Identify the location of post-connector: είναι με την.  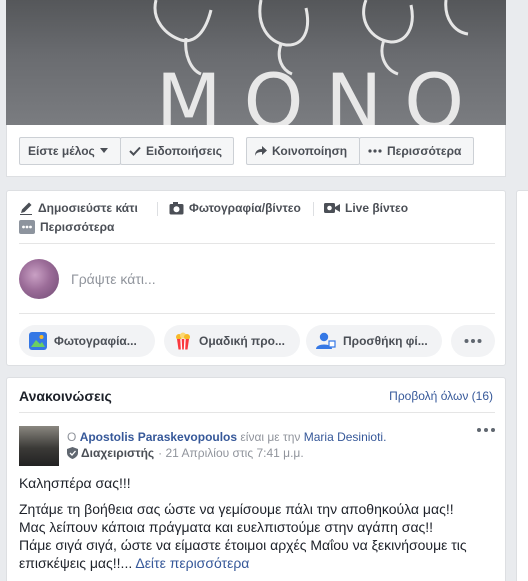
(270, 437).